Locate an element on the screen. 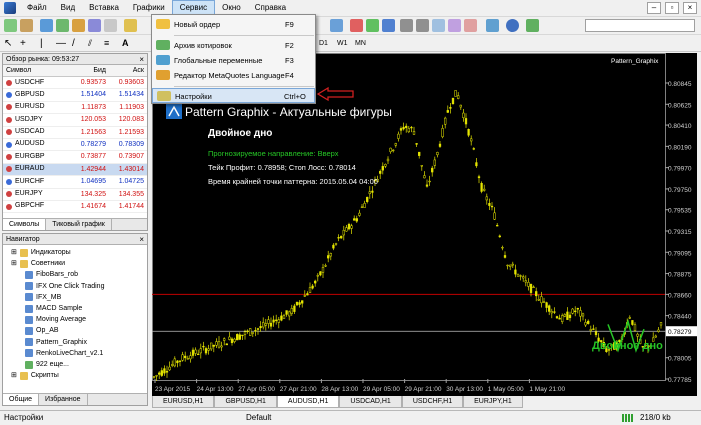 The image size is (701, 425). new-order-toolbar-icon is located at coordinates (130, 25).